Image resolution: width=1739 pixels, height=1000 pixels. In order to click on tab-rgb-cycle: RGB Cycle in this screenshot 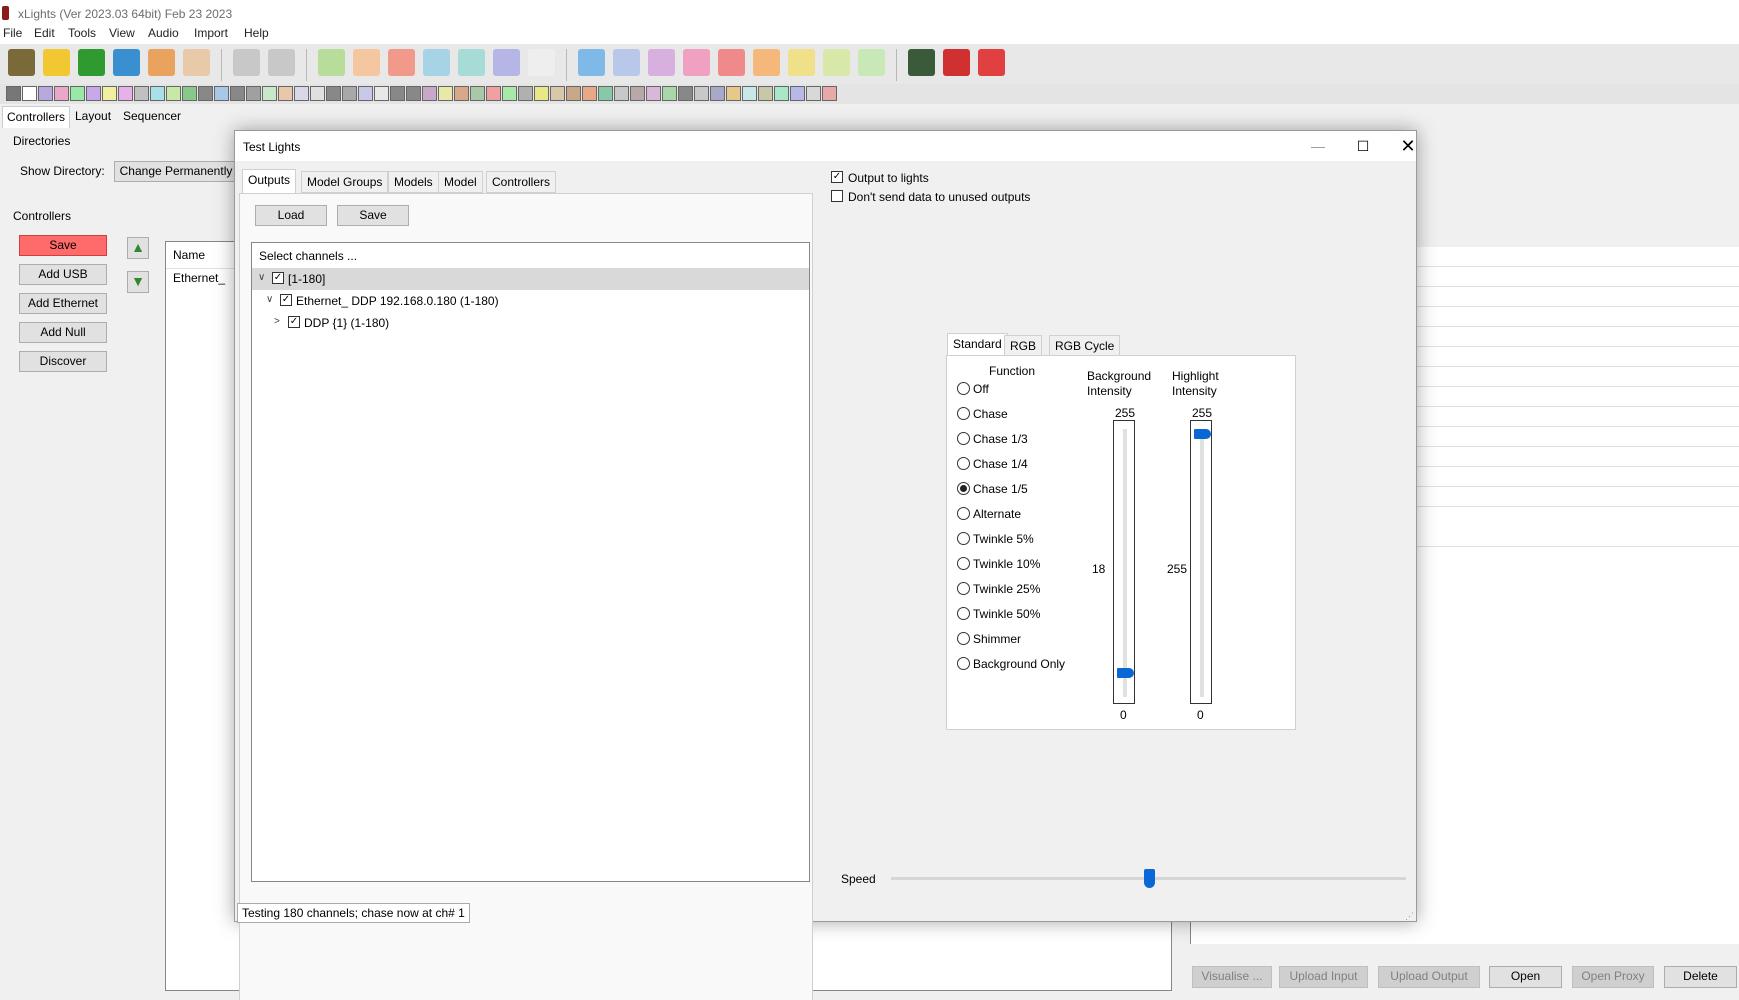, I will do `click(1085, 346)`.